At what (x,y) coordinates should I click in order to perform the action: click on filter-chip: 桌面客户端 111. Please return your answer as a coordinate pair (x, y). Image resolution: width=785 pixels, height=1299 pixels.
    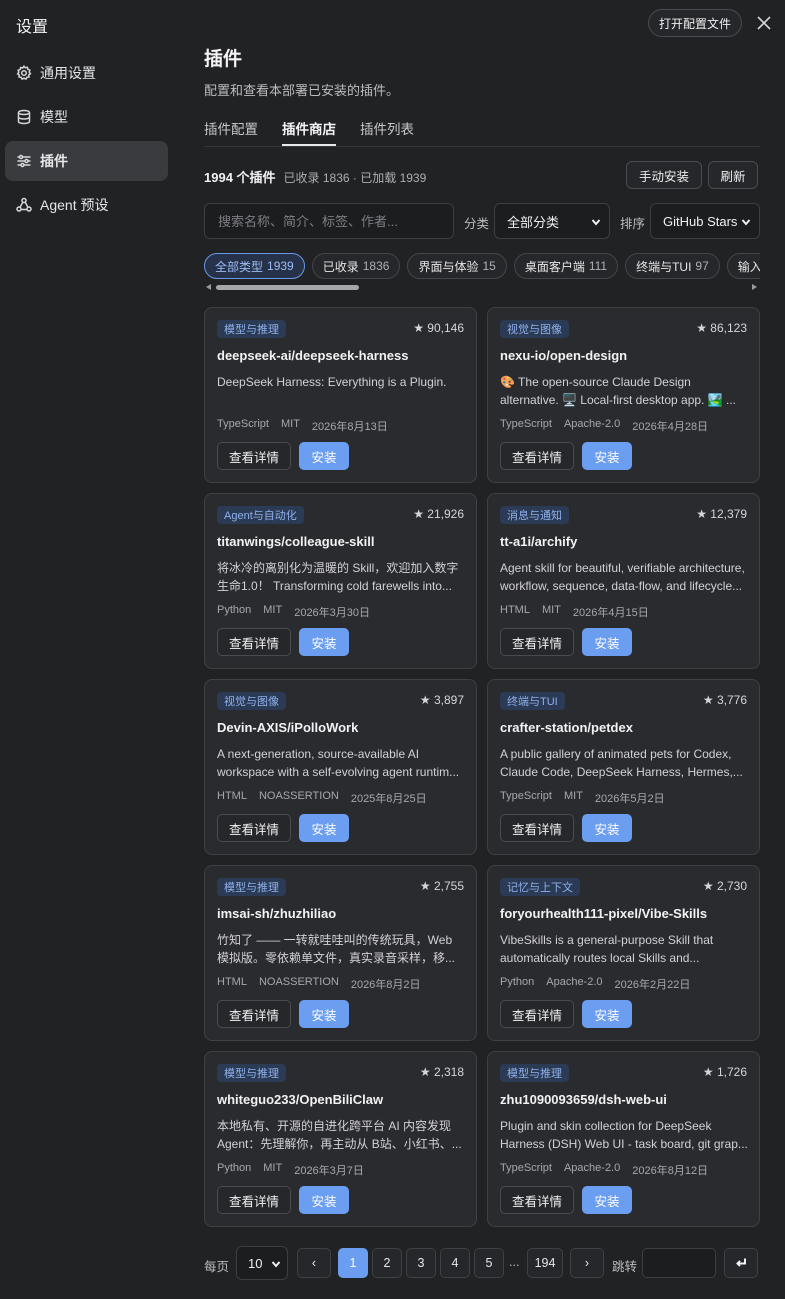
    Looking at the image, I should click on (566, 266).